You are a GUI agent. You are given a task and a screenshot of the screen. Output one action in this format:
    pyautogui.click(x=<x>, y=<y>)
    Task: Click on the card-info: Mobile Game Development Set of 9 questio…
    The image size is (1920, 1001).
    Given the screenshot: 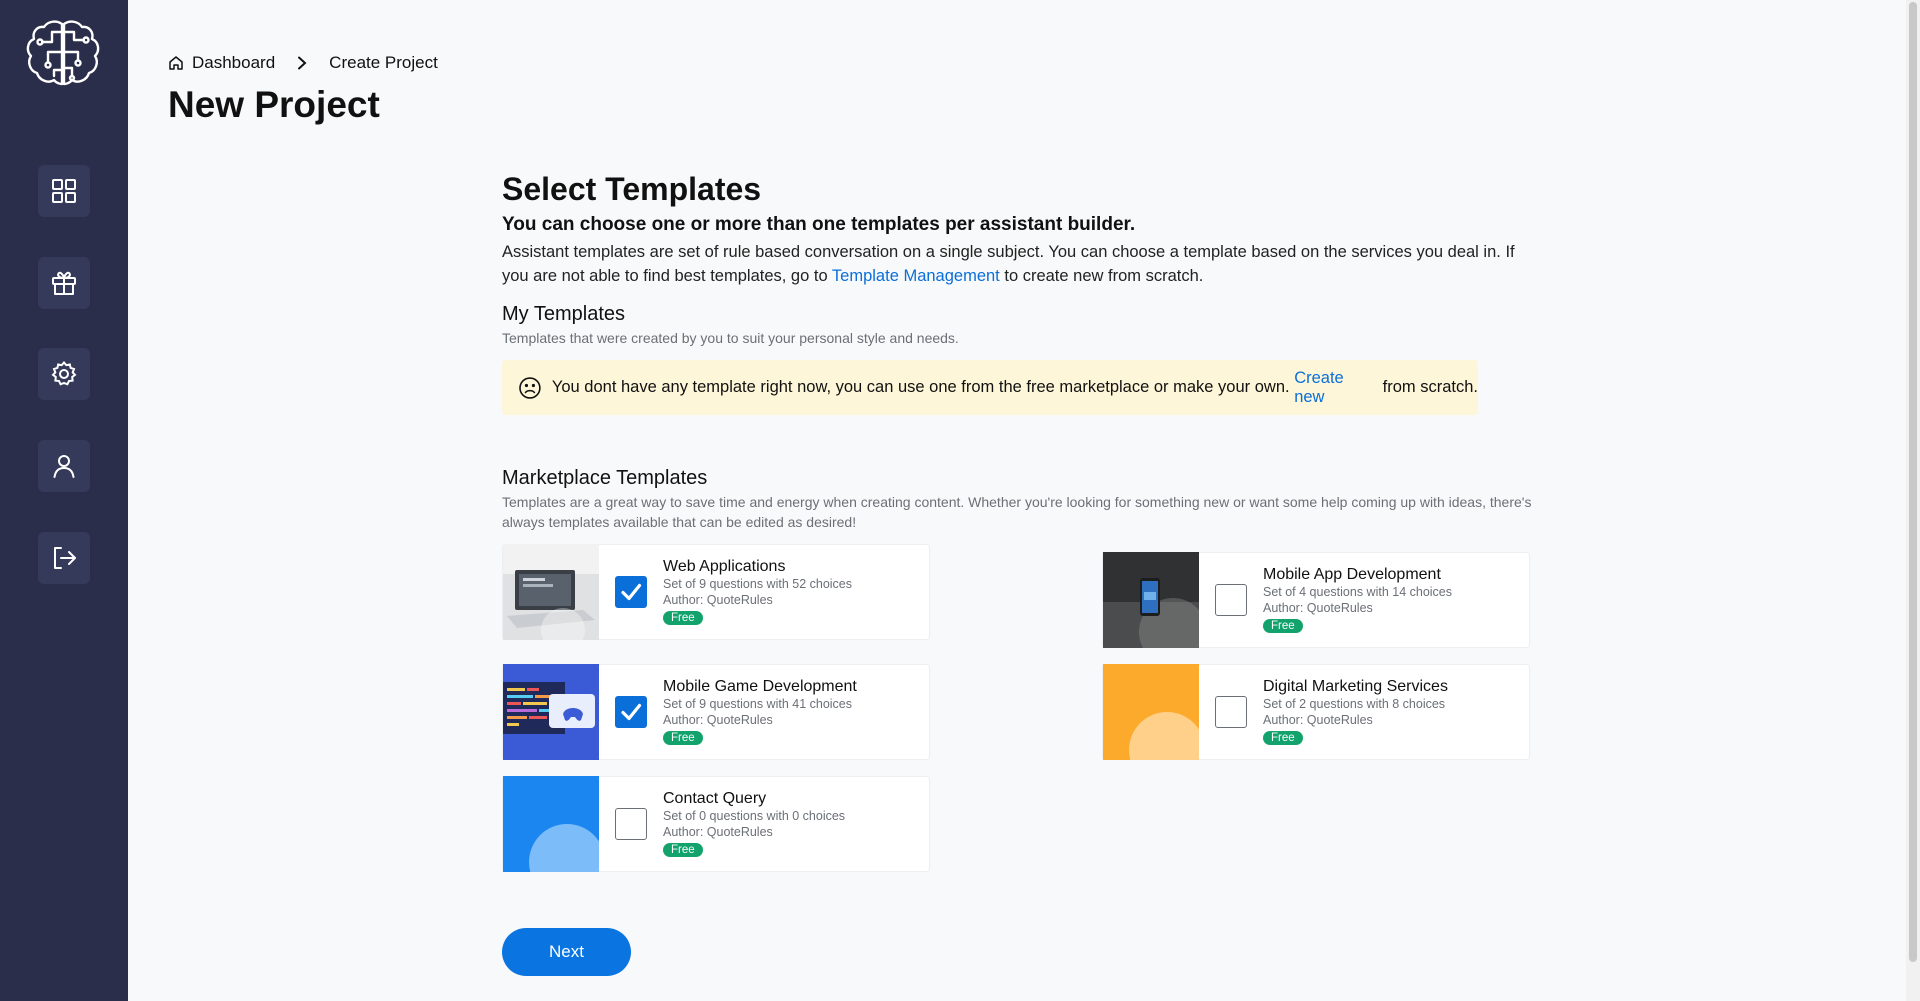 What is the action you would take?
    pyautogui.click(x=760, y=712)
    